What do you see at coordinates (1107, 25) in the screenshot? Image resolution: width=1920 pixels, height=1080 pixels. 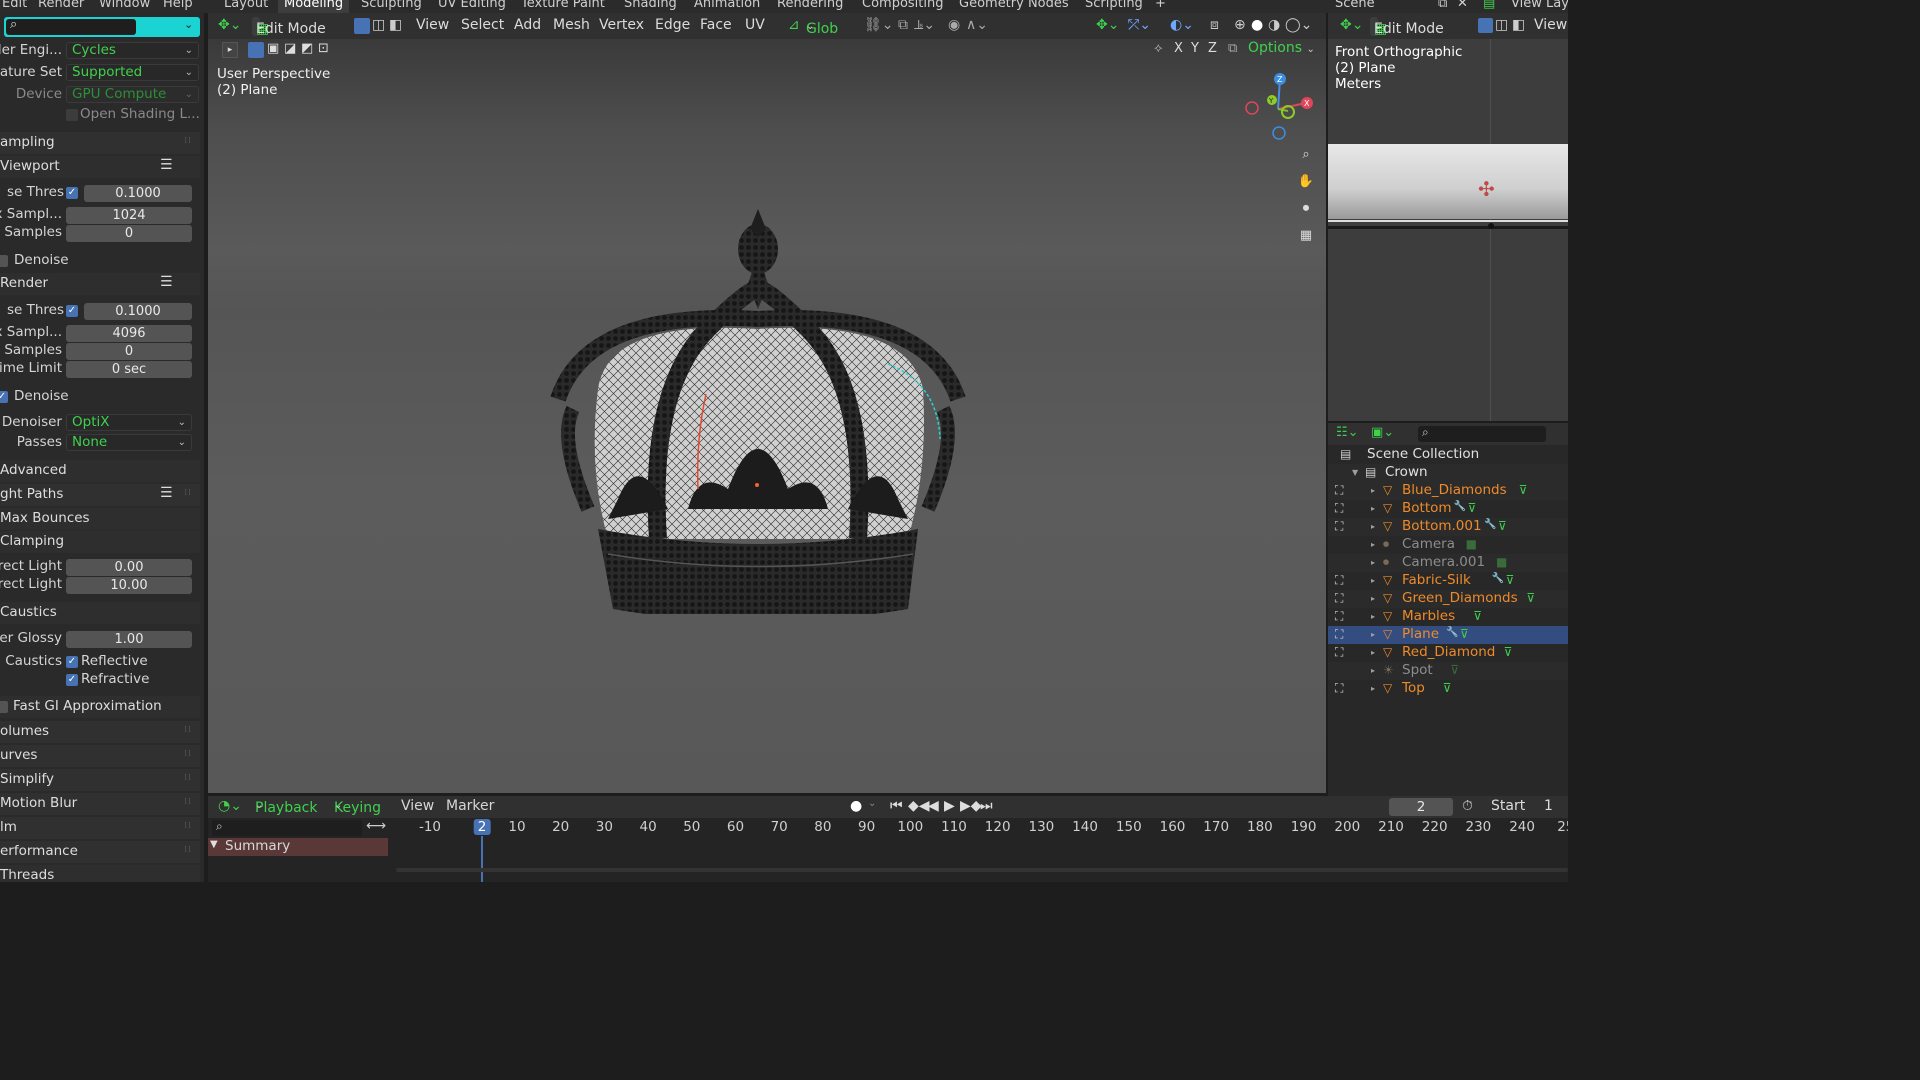 I see `gizmo-visibility-icon: ✥⌄` at bounding box center [1107, 25].